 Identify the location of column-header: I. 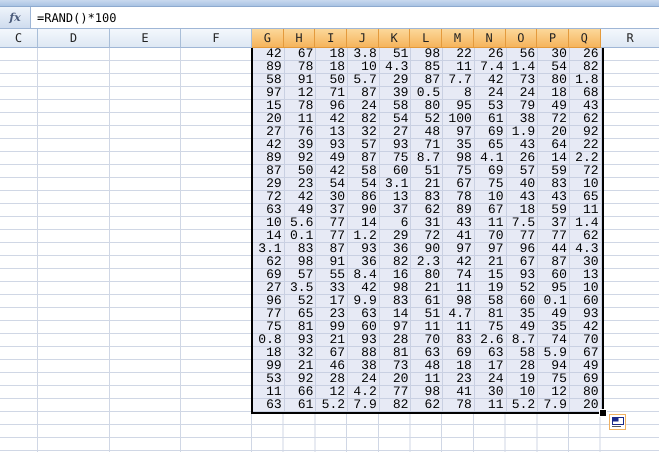
(331, 38).